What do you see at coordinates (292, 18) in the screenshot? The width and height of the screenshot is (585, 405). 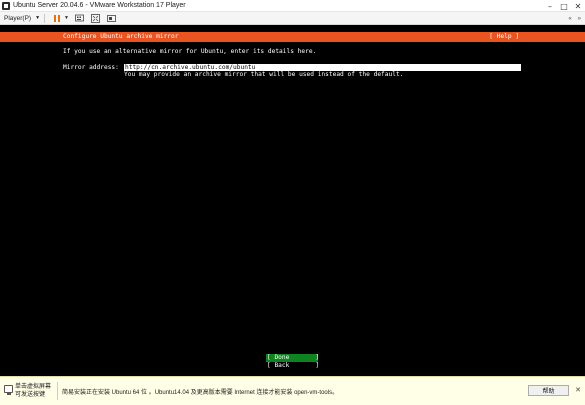 I see `player-toolbar: Player(P) ▼ ▼ « »` at bounding box center [292, 18].